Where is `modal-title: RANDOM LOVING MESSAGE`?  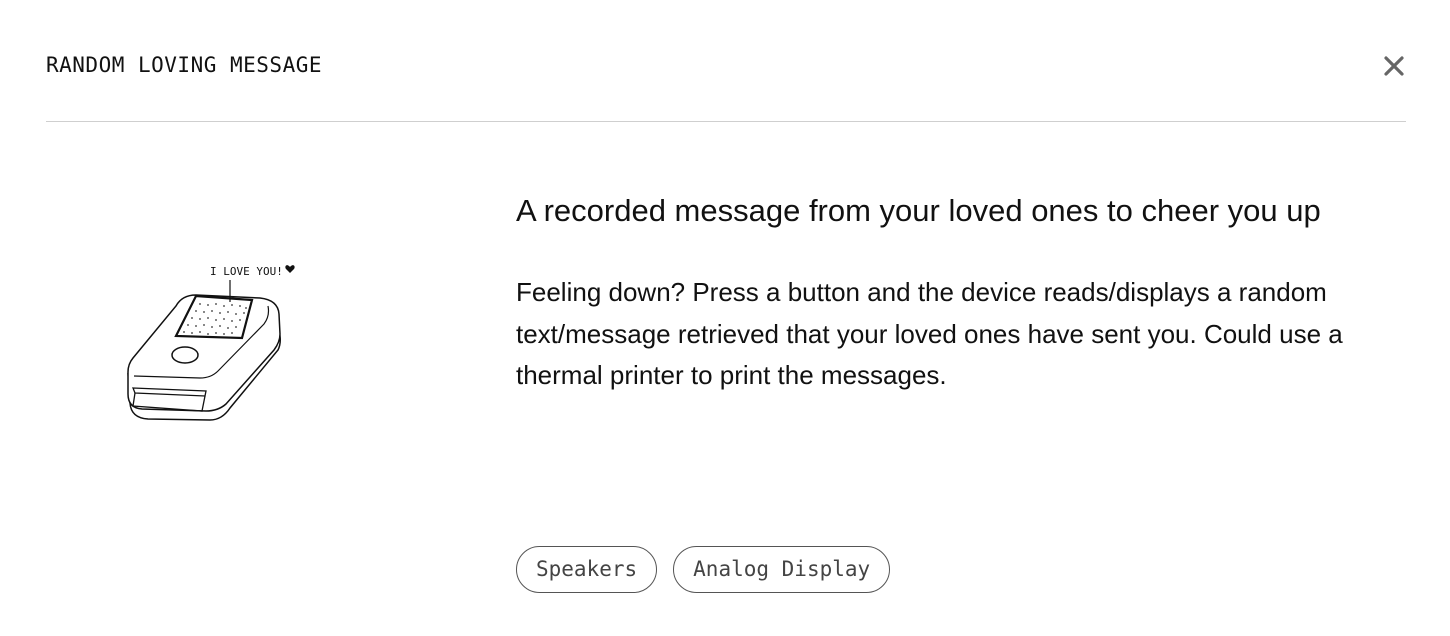
modal-title: RANDOM LOVING MESSAGE is located at coordinates (184, 65).